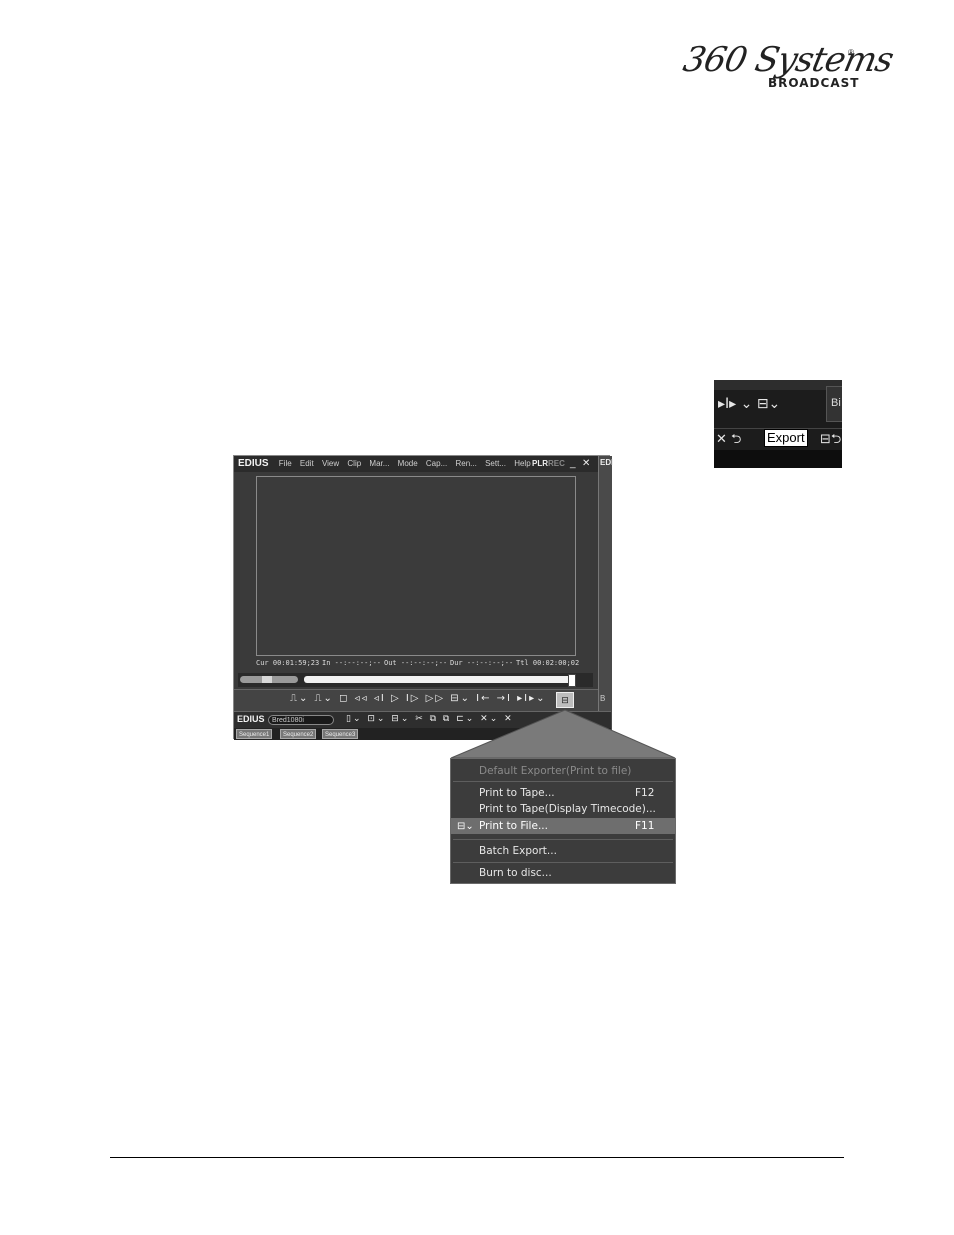 The height and width of the screenshot is (1235, 954). I want to click on scrub-area, so click(415, 680).